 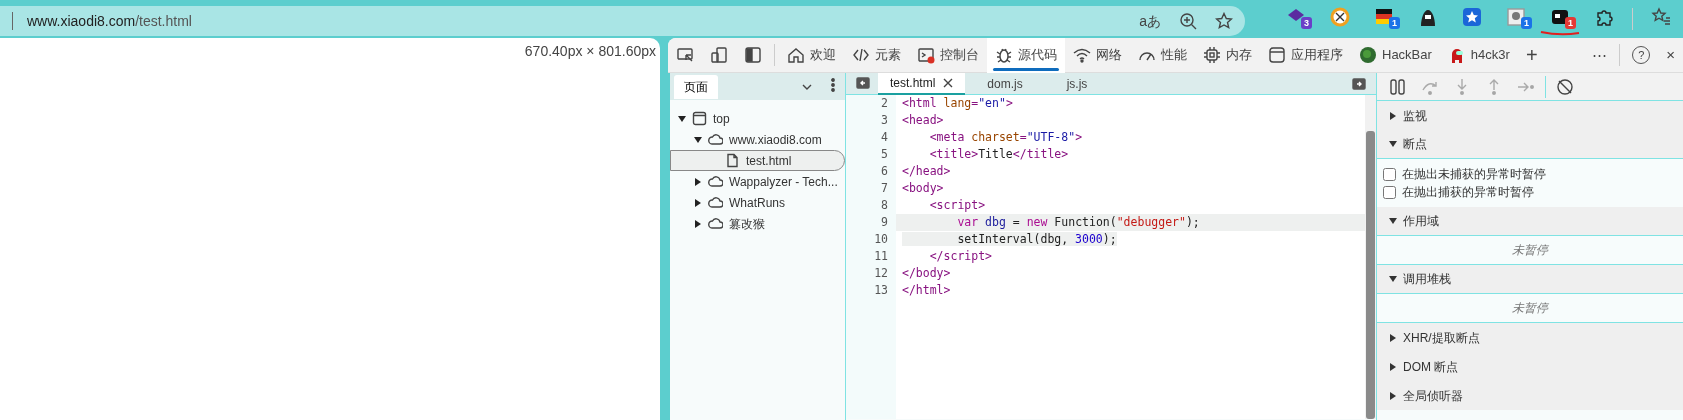 I want to click on checkbox-label: 在抛出未捕获的异常时暂停, so click(x=1474, y=174).